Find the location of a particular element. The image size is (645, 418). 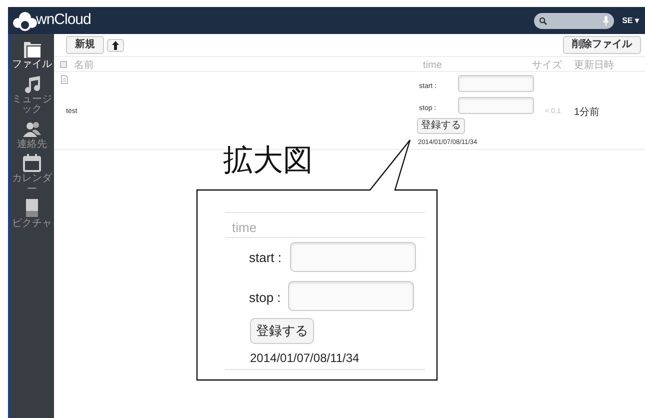

upload-button is located at coordinates (115, 45).